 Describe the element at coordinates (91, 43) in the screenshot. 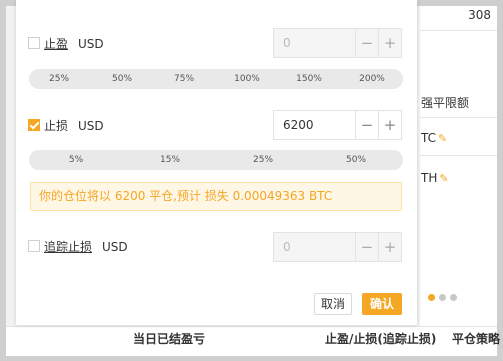

I see `take-profit-unit: USD` at that location.